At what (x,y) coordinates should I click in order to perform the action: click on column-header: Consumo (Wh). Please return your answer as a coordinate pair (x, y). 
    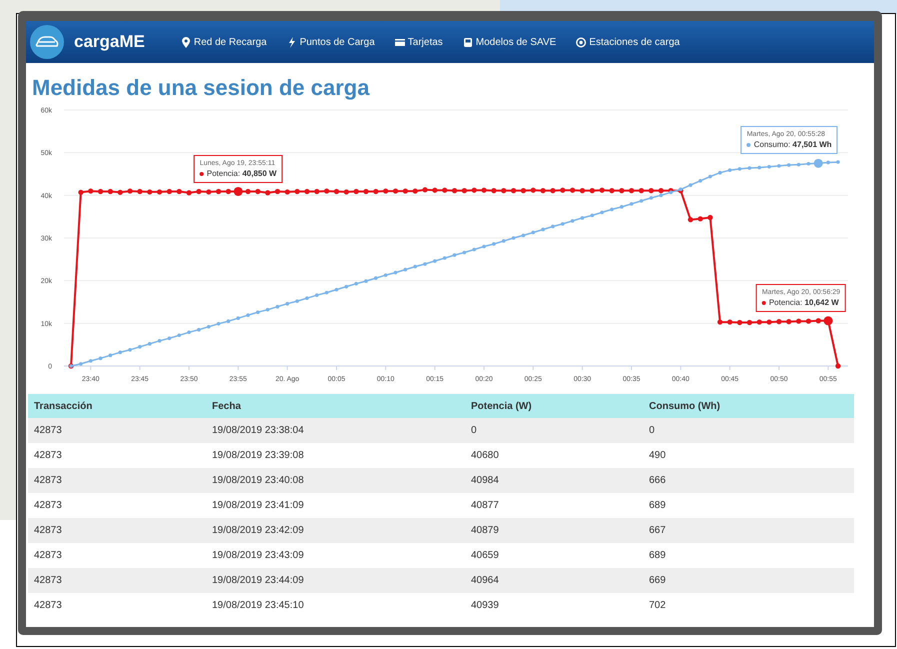
    Looking at the image, I should click on (748, 406).